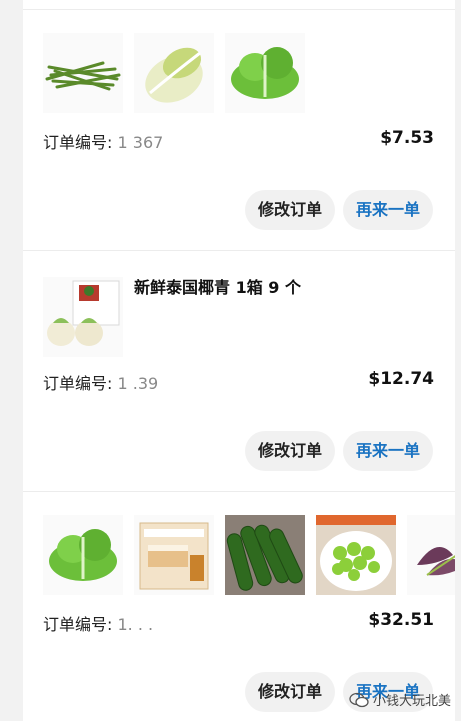  Describe the element at coordinates (356, 555) in the screenshot. I see `edamame-thumbnail` at that location.